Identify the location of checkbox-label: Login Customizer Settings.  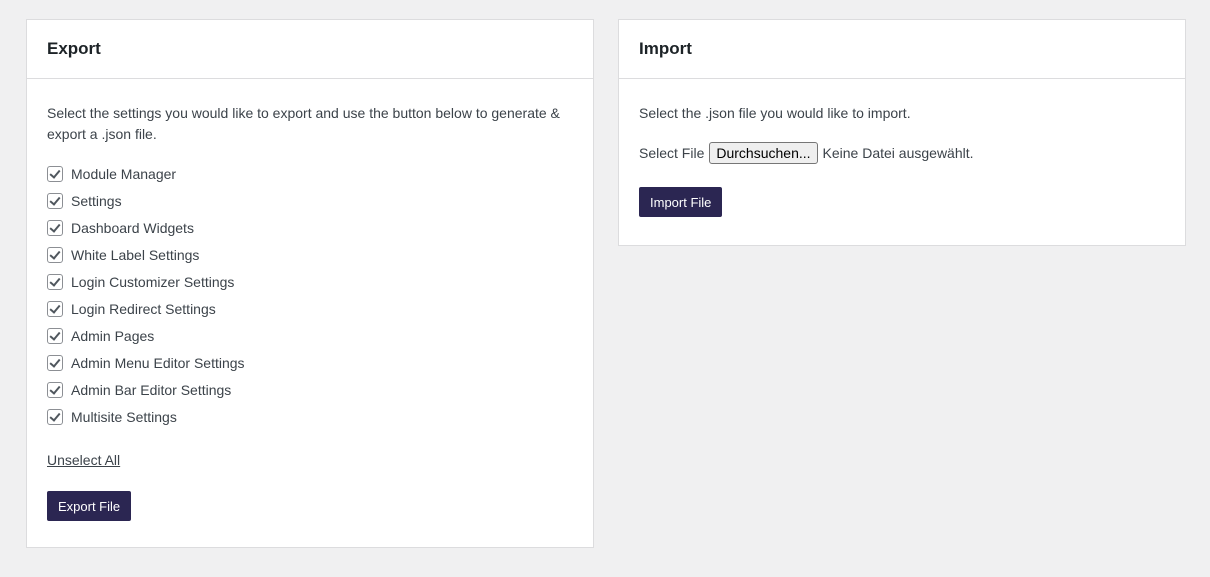
(153, 281).